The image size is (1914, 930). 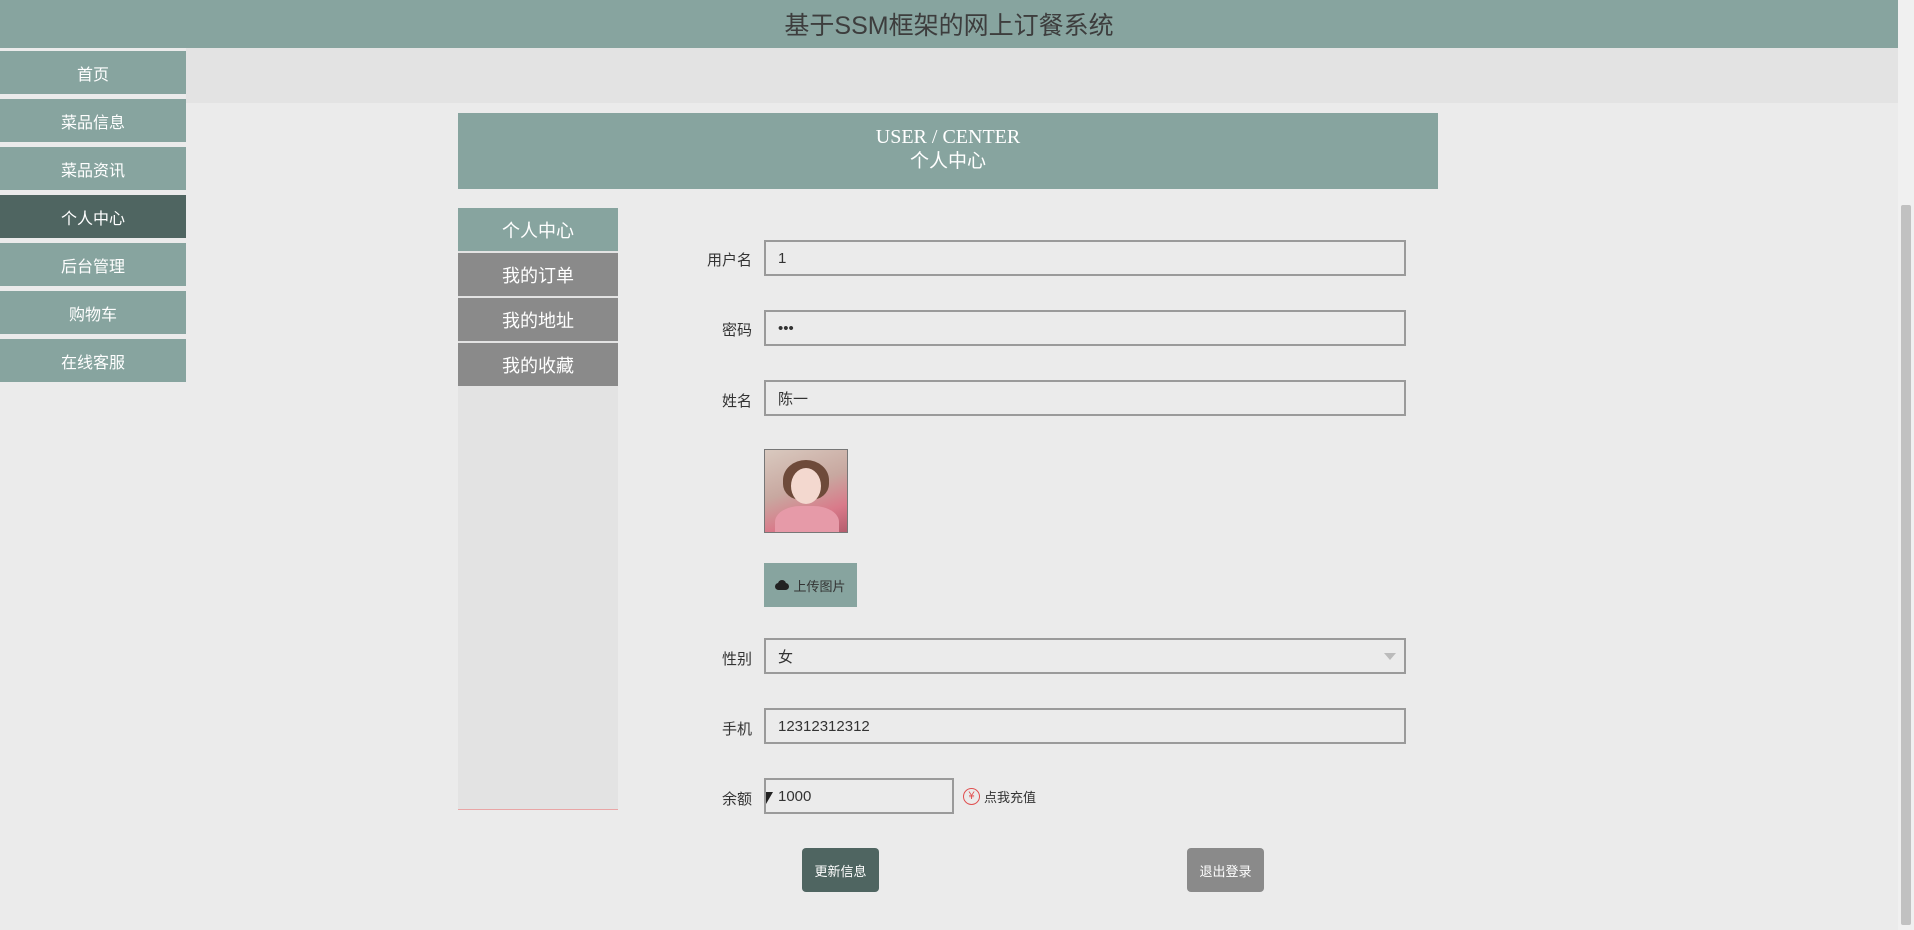 What do you see at coordinates (736, 401) in the screenshot?
I see `name-label: 姓名` at bounding box center [736, 401].